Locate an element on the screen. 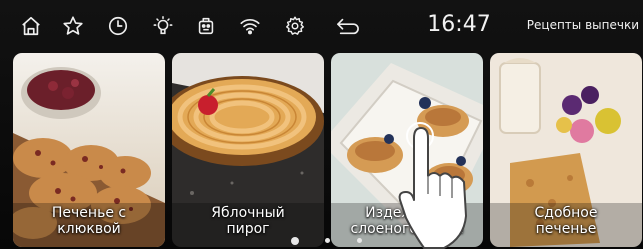 The width and height of the screenshot is (643, 249). star-icon is located at coordinates (73, 26).